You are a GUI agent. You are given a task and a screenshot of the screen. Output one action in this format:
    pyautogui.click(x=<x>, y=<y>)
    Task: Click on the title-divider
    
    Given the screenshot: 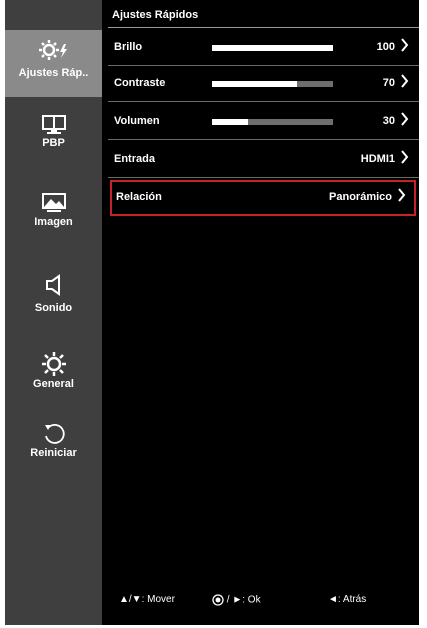 What is the action you would take?
    pyautogui.click(x=263, y=27)
    